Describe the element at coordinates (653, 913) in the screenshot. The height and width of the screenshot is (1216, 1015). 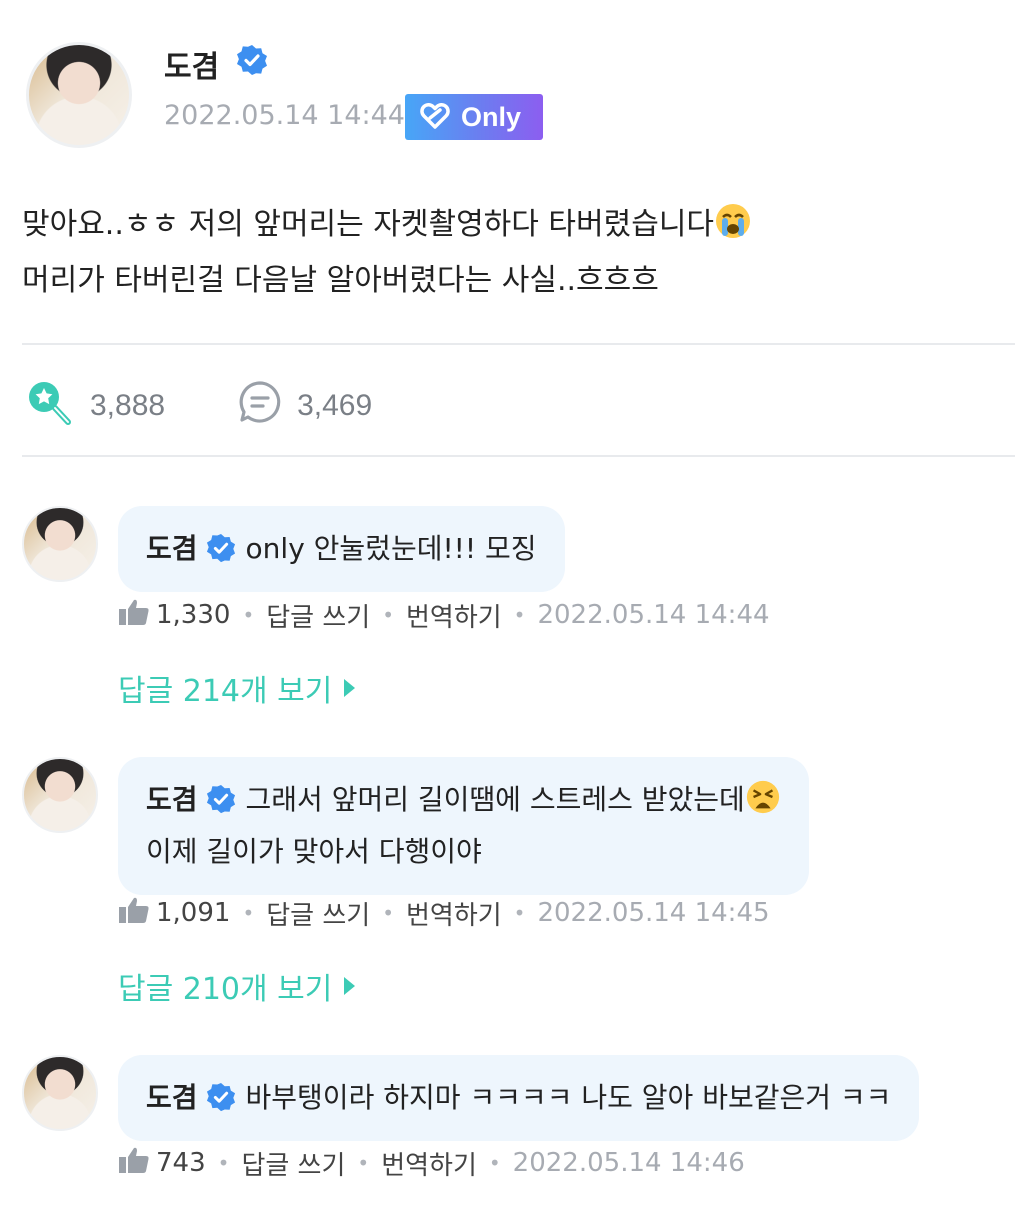
I see `comment-time: 2022.05.14 14:45` at that location.